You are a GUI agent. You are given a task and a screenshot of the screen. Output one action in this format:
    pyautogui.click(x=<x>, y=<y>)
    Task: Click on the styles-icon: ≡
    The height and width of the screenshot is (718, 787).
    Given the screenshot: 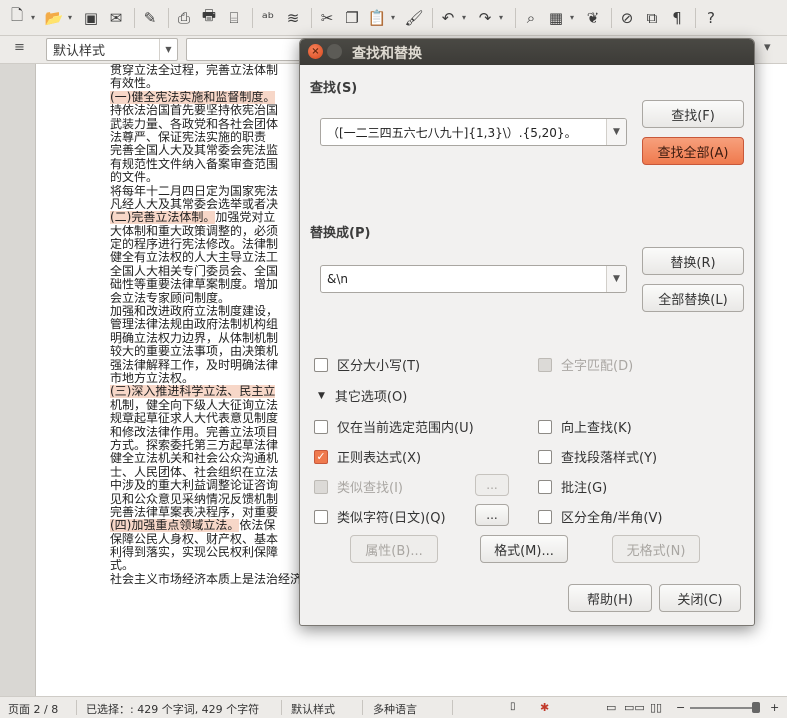 What is the action you would take?
    pyautogui.click(x=19, y=47)
    